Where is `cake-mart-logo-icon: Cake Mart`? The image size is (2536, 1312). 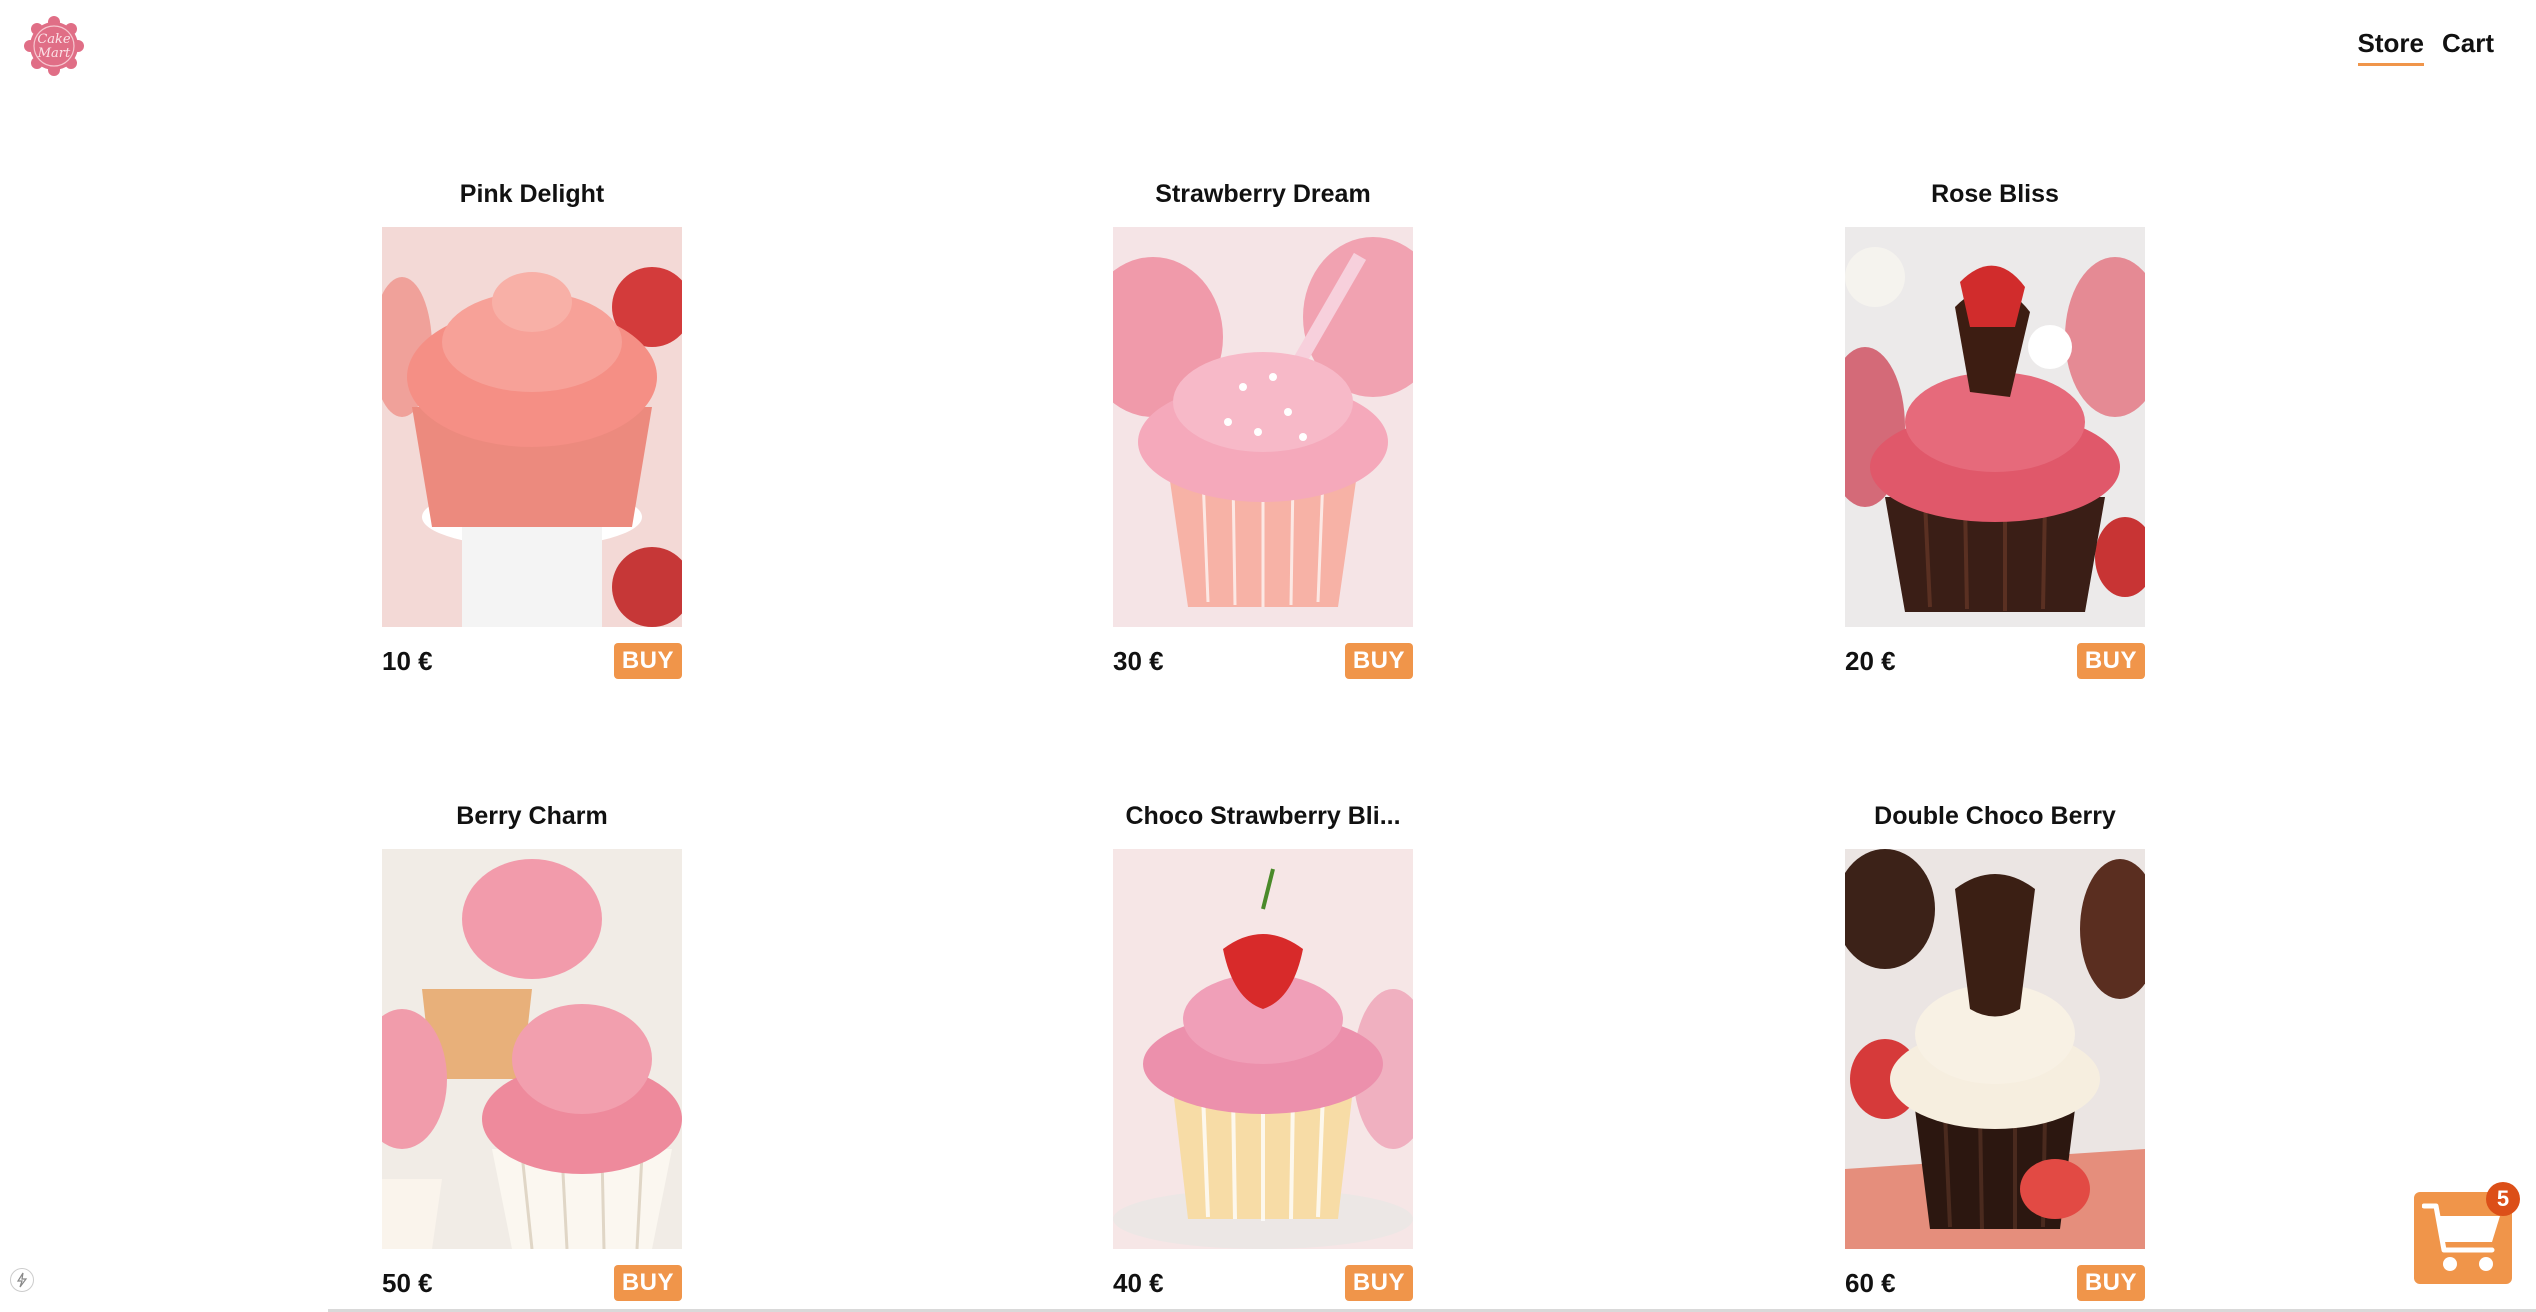 cake-mart-logo-icon: Cake Mart is located at coordinates (54, 46).